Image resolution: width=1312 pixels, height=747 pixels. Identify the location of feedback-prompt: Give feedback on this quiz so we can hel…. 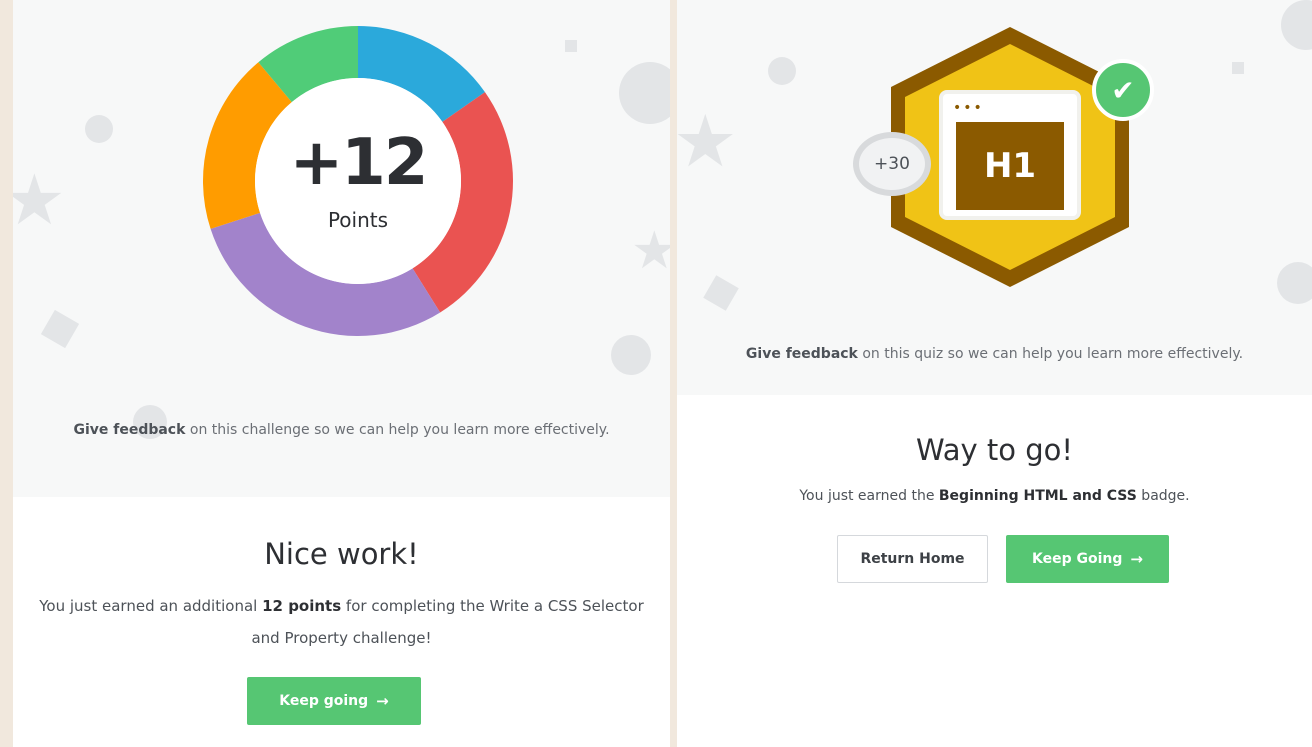
(994, 354).